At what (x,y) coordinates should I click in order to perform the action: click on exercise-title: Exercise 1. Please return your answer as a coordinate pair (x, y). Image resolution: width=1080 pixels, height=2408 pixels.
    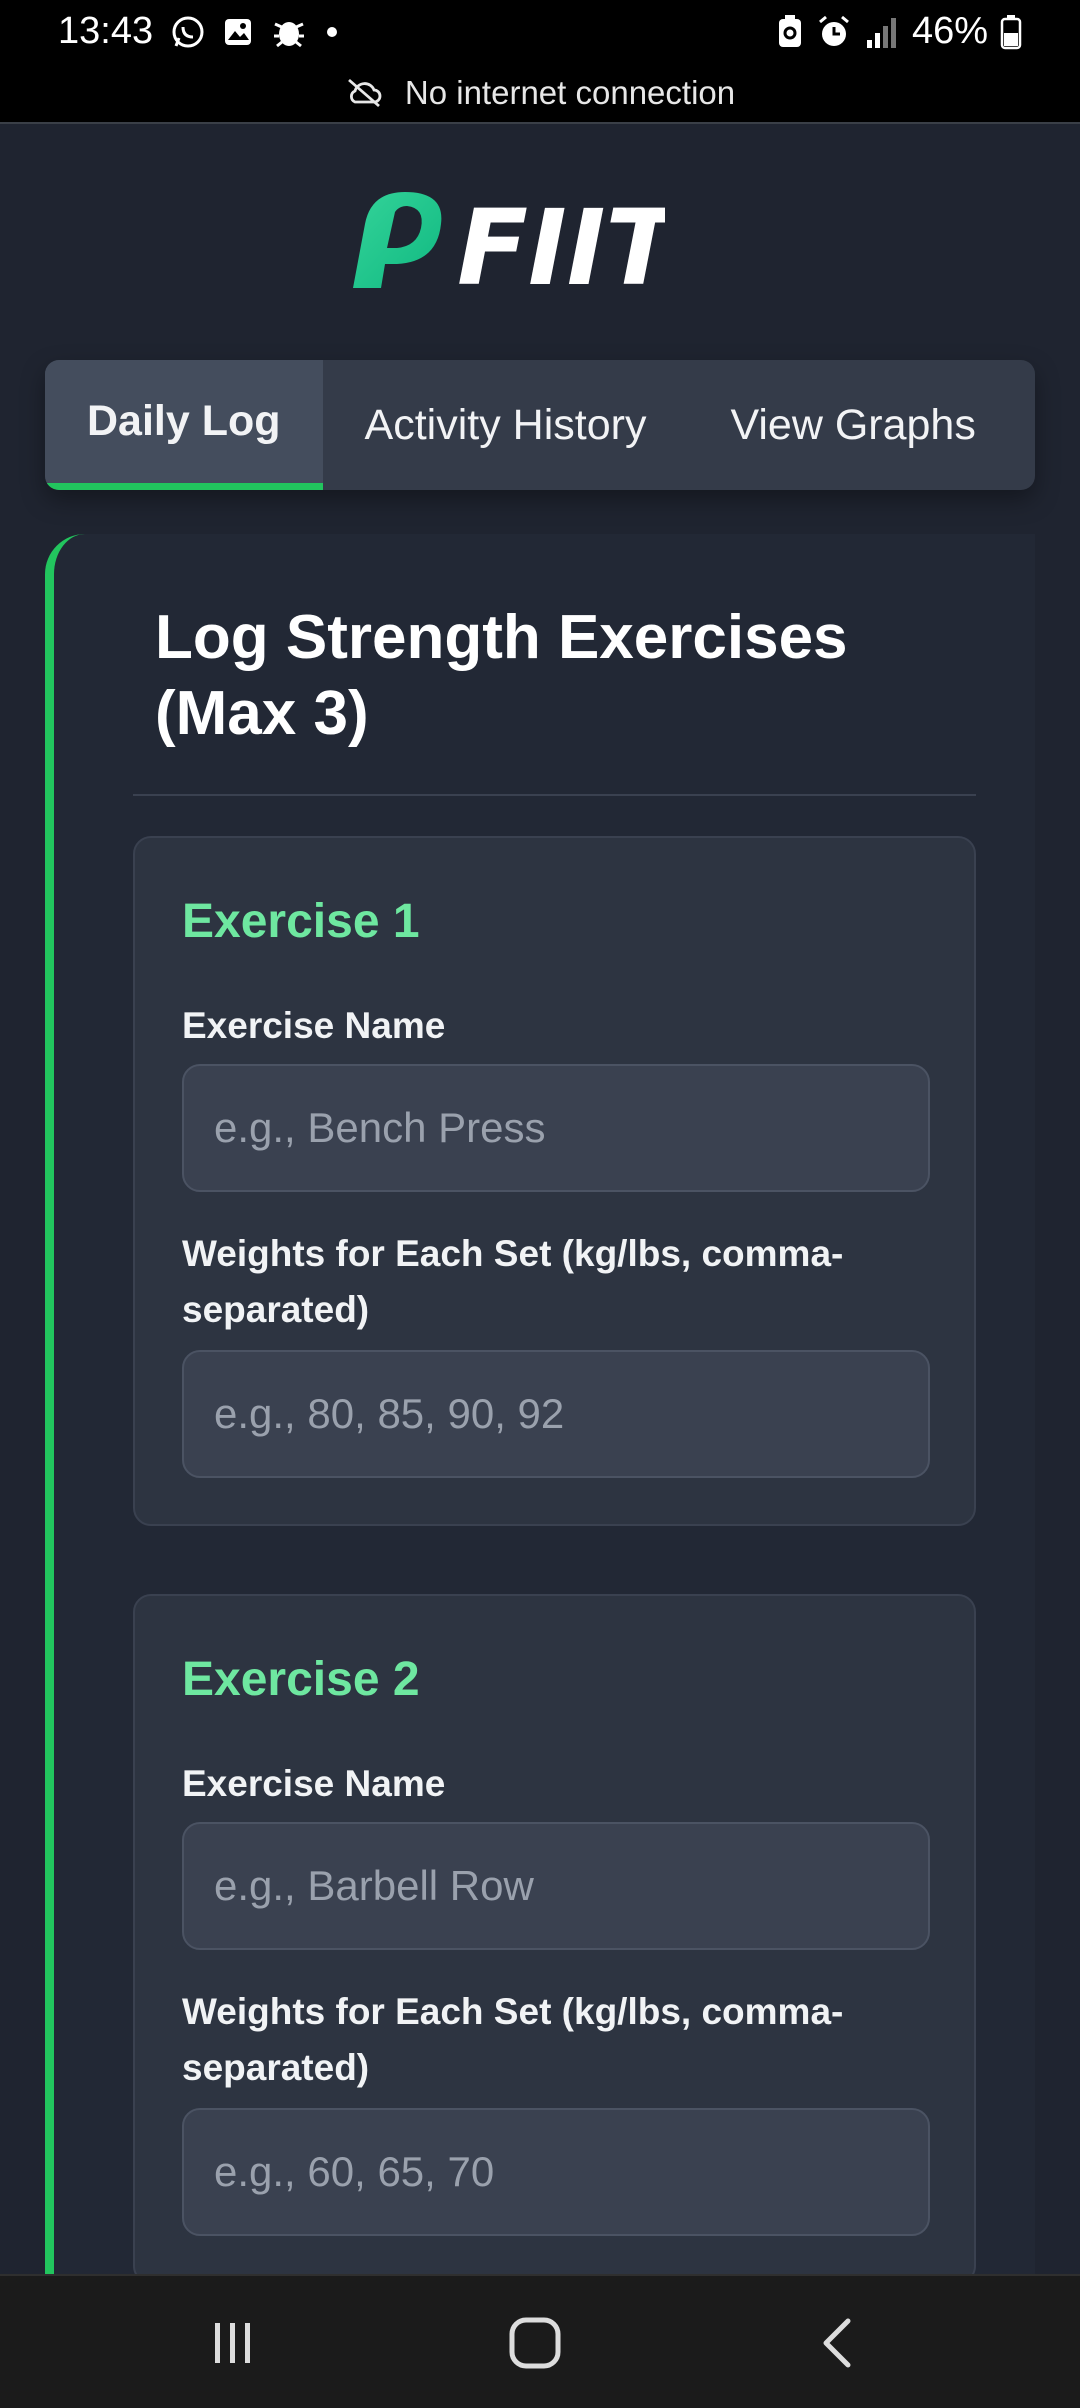
    Looking at the image, I should click on (301, 921).